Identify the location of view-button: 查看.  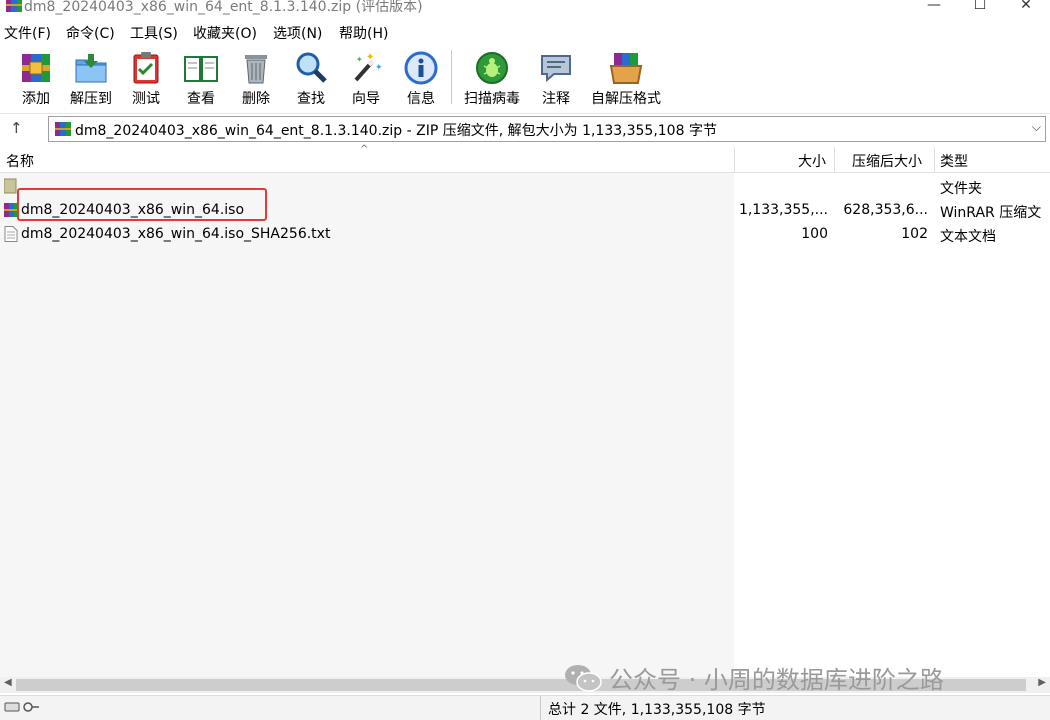
(201, 77).